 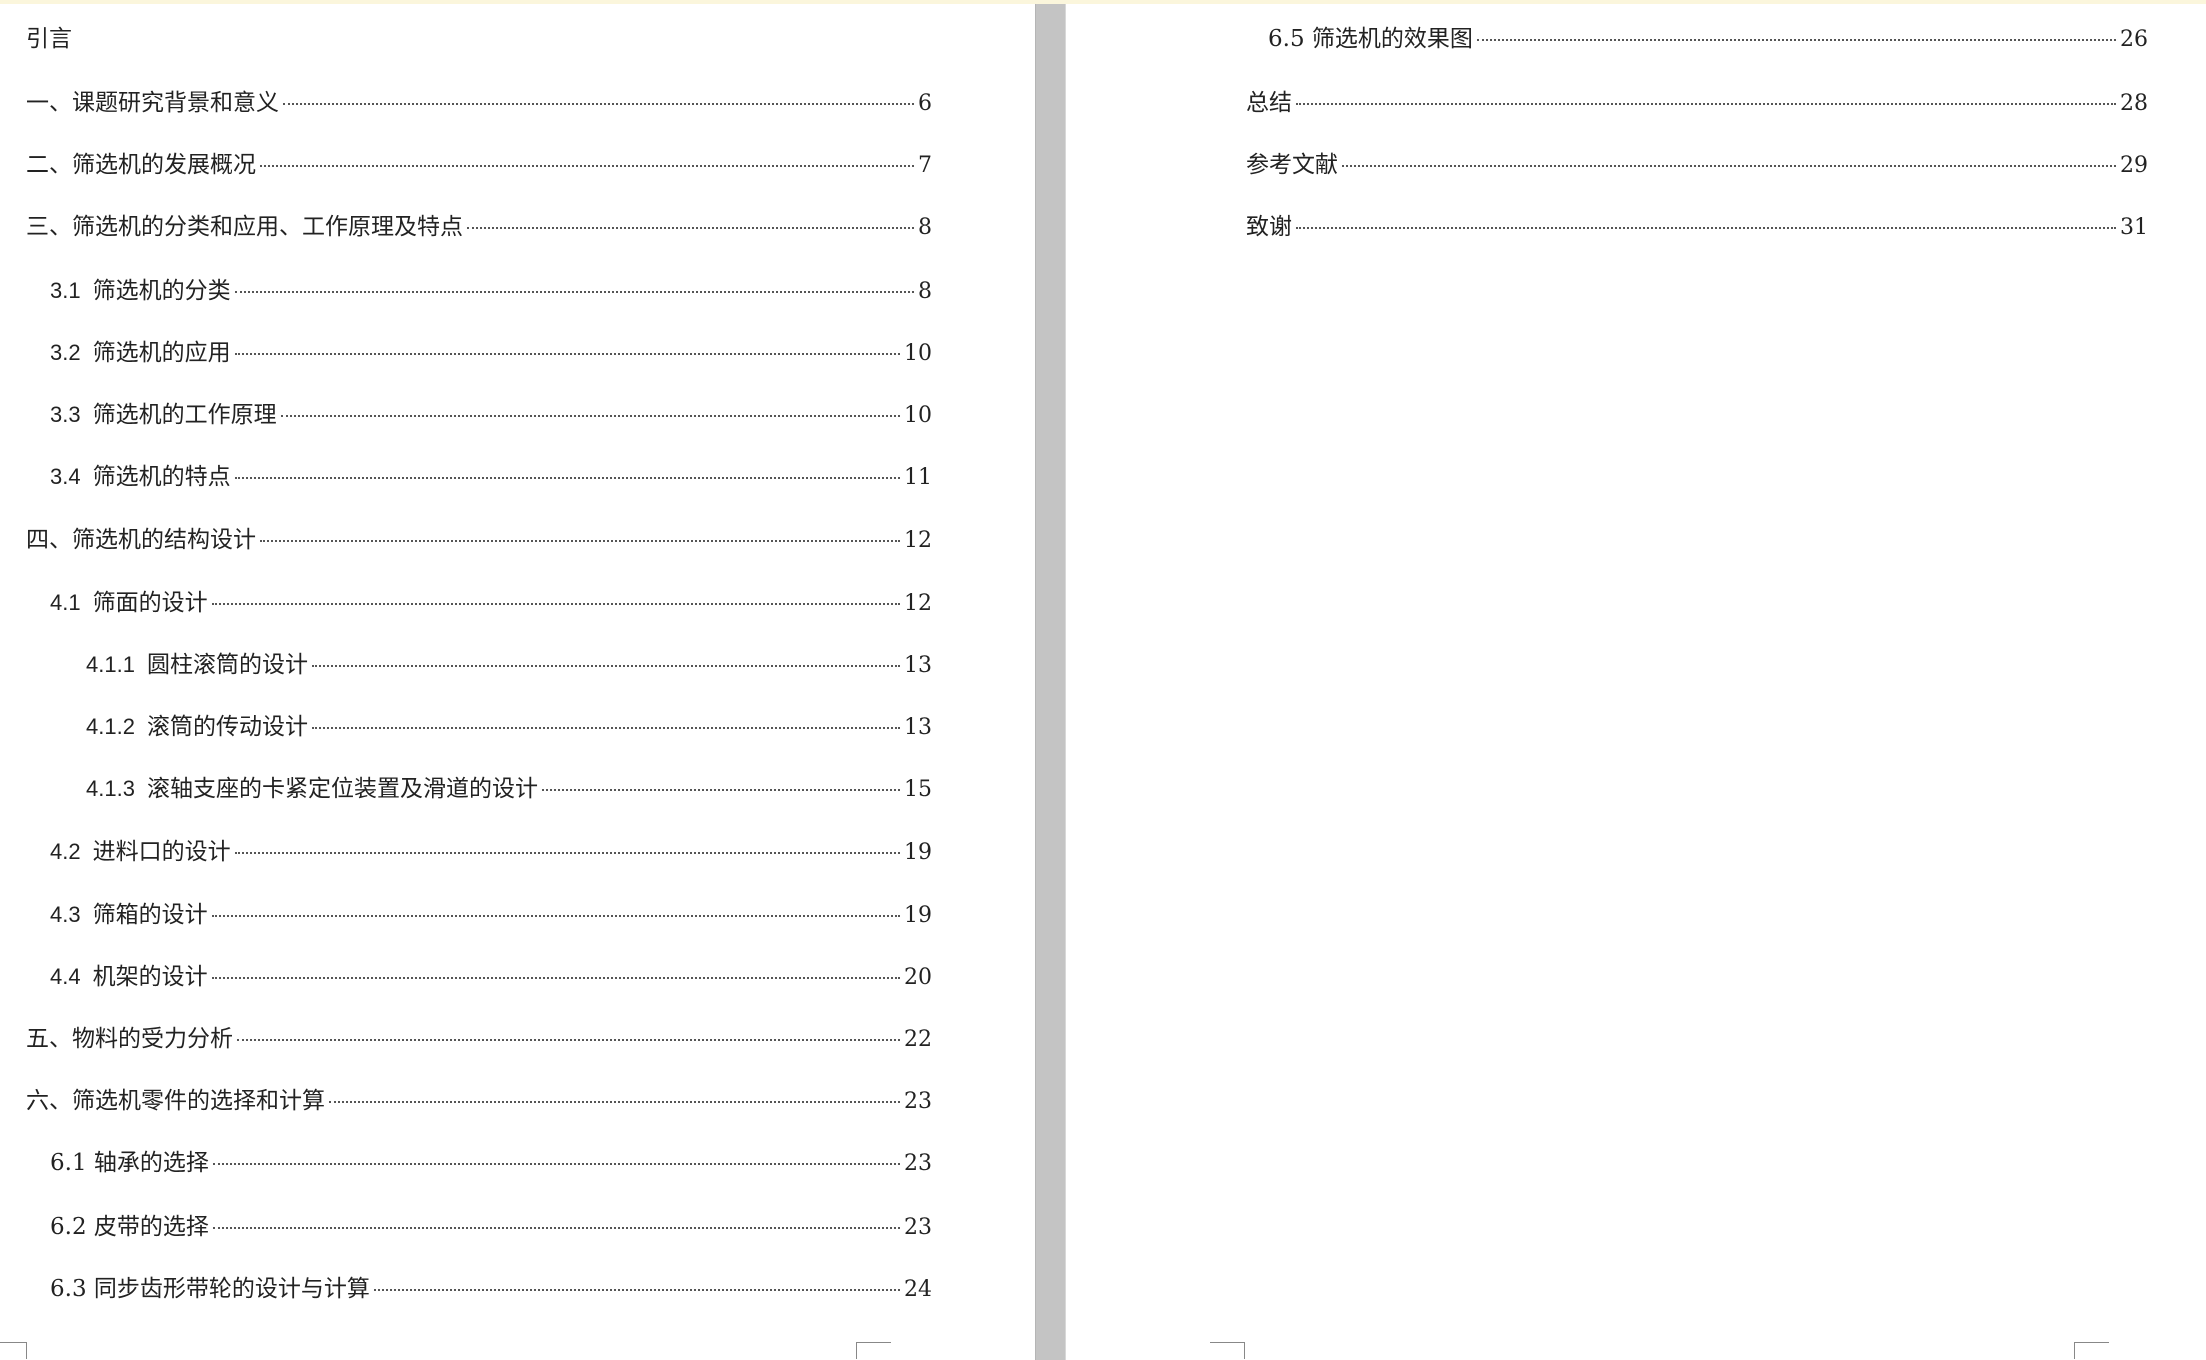 What do you see at coordinates (2134, 103) in the screenshot?
I see `toc-entry-page-number: 28` at bounding box center [2134, 103].